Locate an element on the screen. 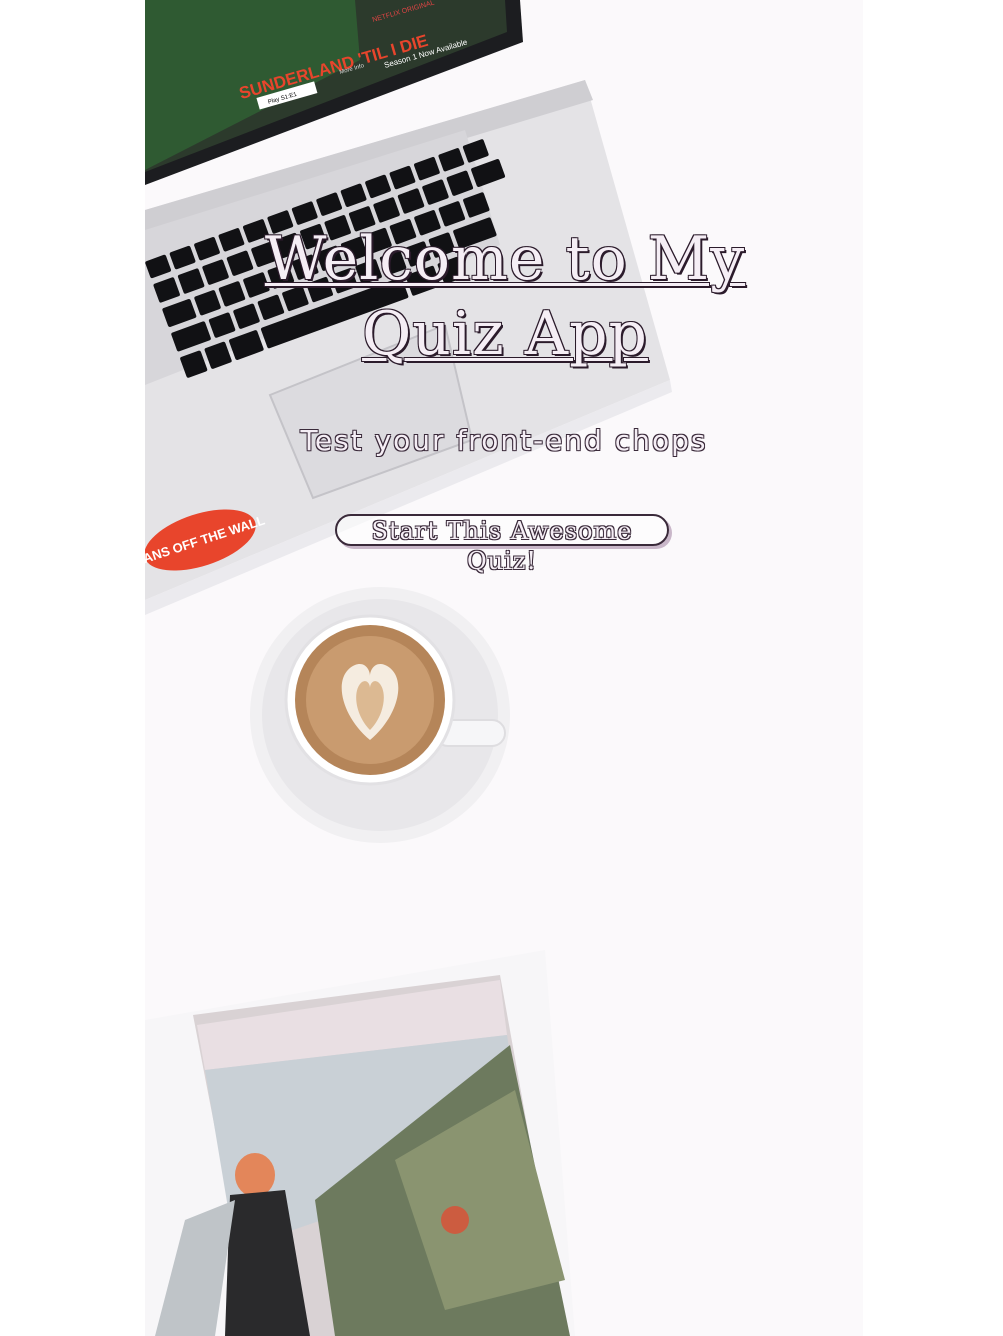 This screenshot has width=1003, height=1336. start-quiz-button: Start This Awesome Quiz! is located at coordinates (502, 544).